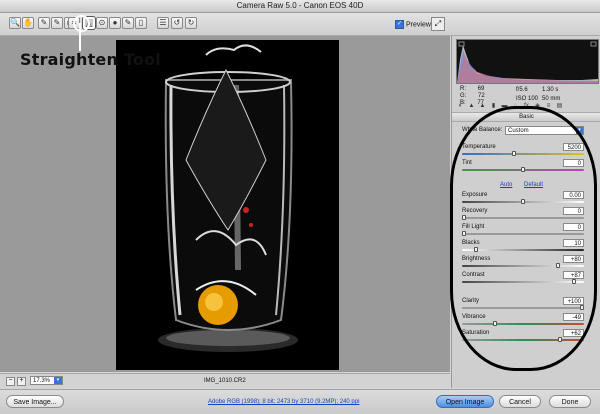 This screenshot has width=600, height=414. What do you see at coordinates (523, 324) in the screenshot?
I see `vibrance-slider-track` at bounding box center [523, 324].